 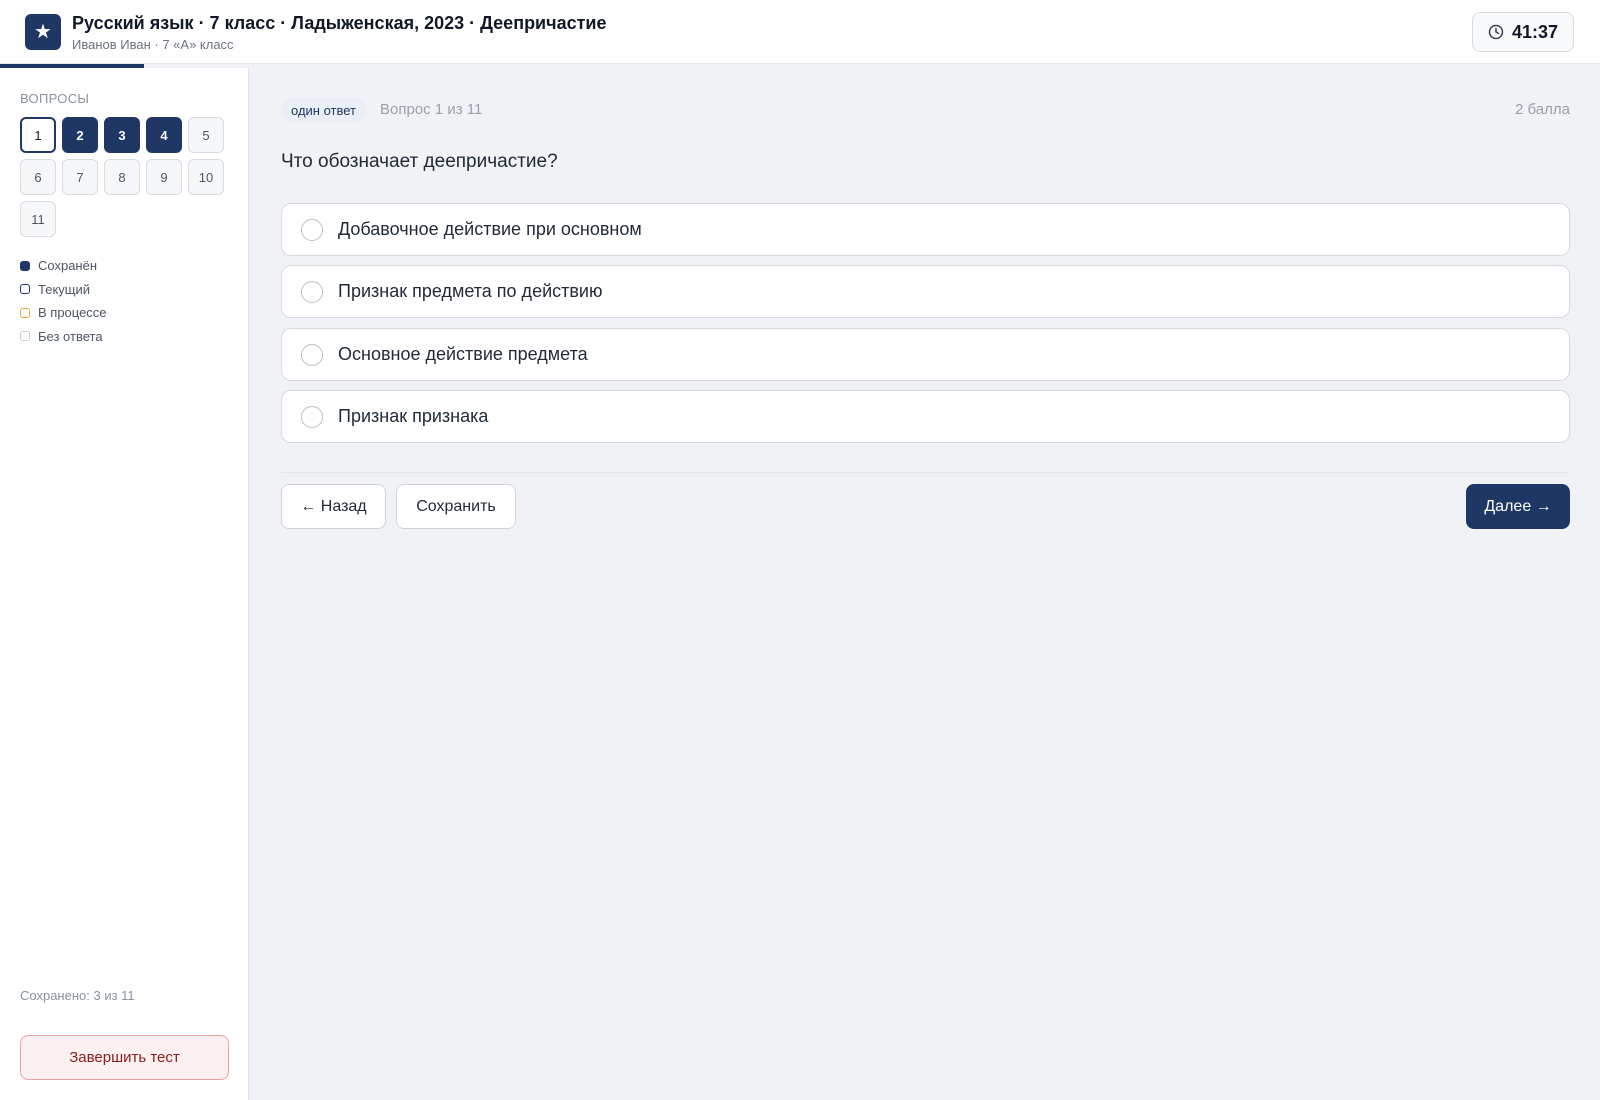 What do you see at coordinates (1535, 31) in the screenshot?
I see `timer-value: 41:37` at bounding box center [1535, 31].